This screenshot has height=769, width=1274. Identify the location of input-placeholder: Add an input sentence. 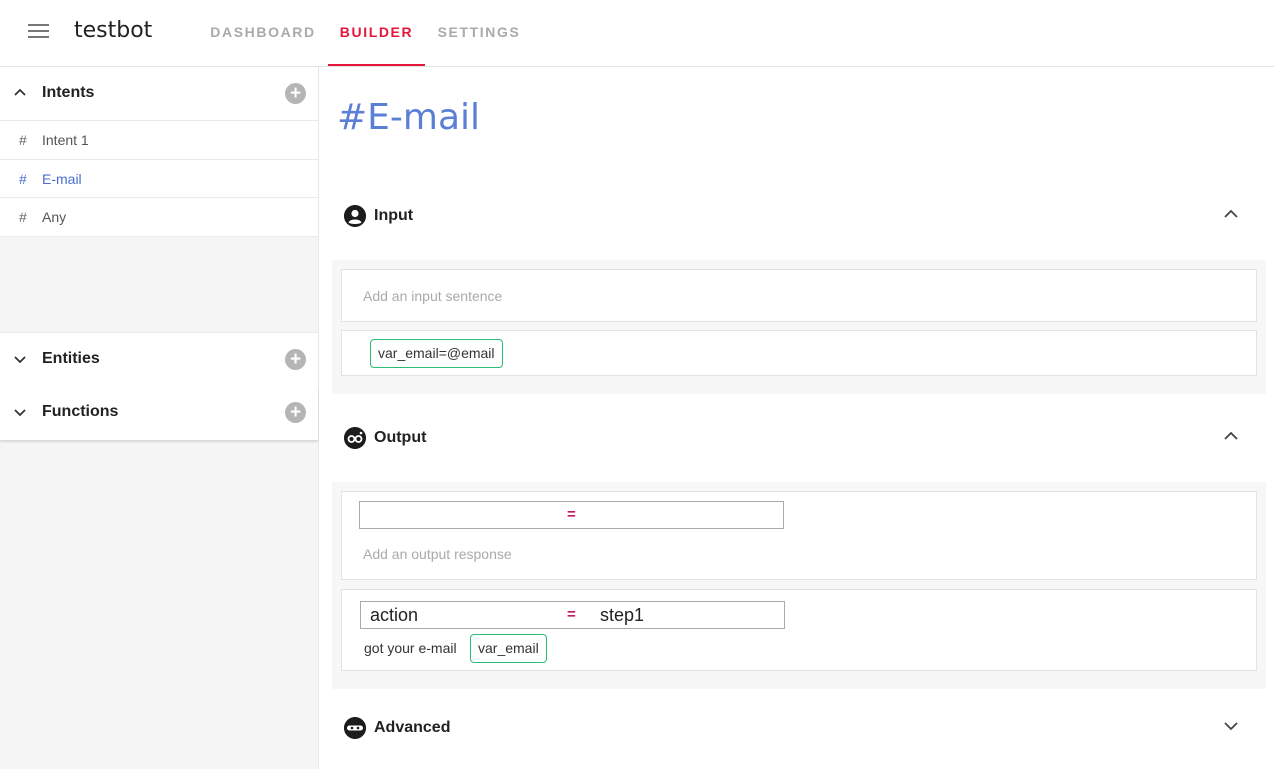
(433, 296).